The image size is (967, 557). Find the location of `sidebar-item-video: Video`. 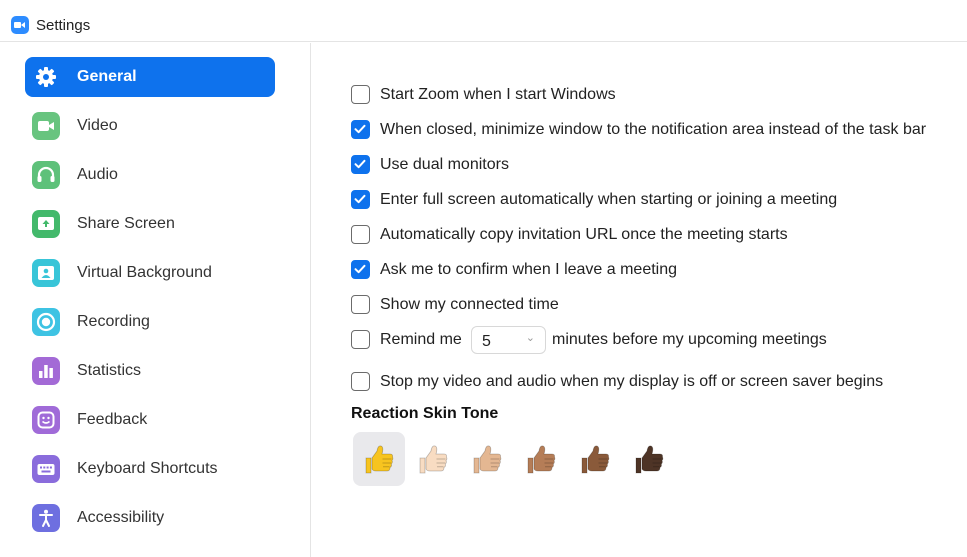

sidebar-item-video: Video is located at coordinates (150, 126).